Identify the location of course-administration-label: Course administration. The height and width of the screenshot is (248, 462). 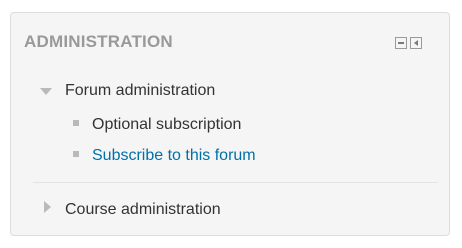
(143, 210).